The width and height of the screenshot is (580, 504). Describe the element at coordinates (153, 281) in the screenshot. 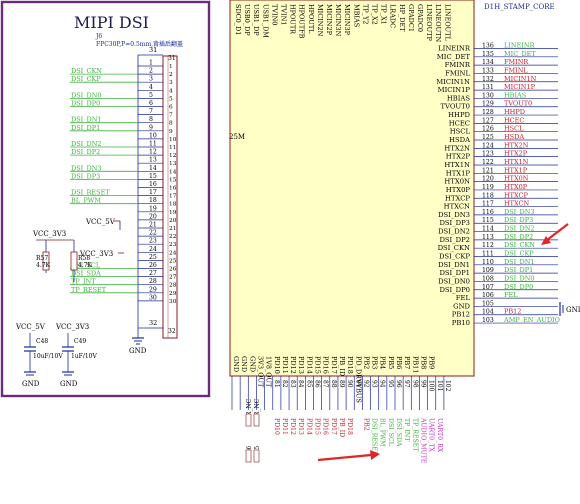

I see `connector-pin-num: 28` at that location.